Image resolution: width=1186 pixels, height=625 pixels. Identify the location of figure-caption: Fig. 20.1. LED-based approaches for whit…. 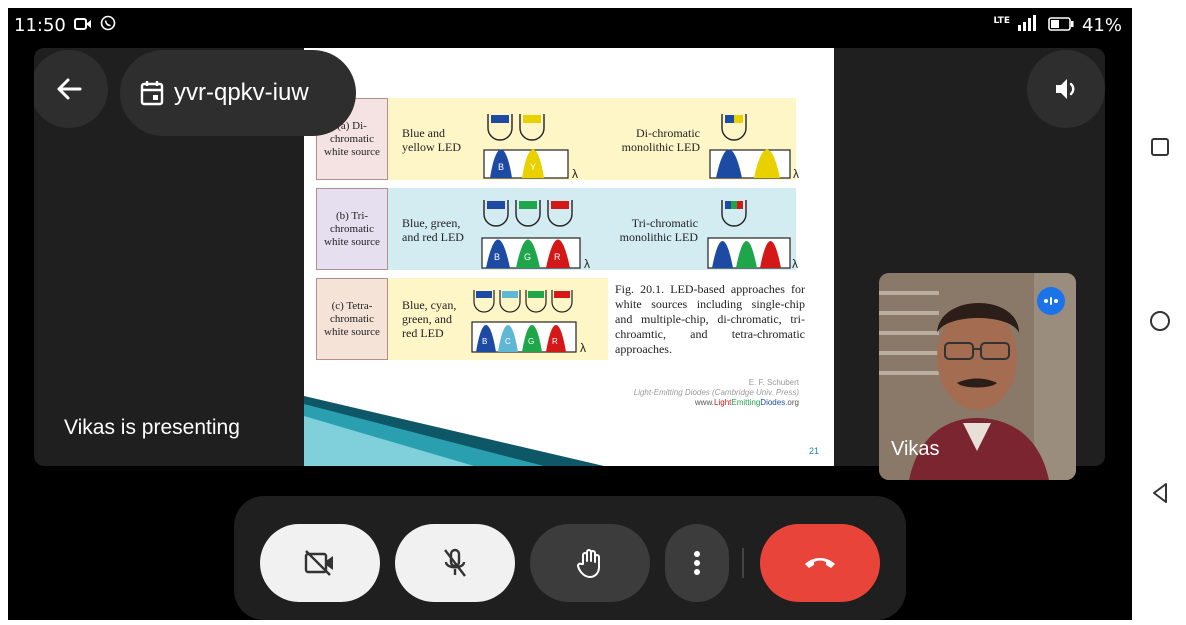
(710, 319).